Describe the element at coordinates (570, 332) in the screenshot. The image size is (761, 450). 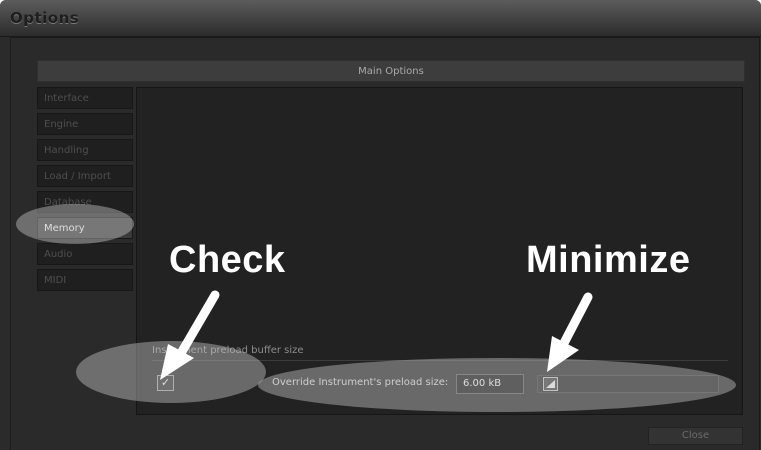
I see `minimize-arrow-icon` at that location.